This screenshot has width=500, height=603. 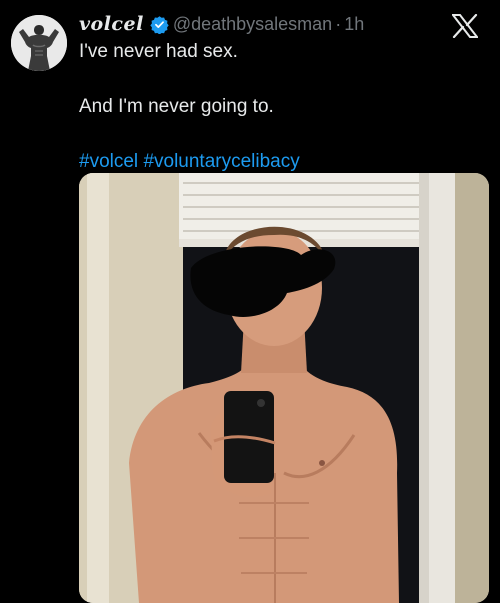 What do you see at coordinates (252, 24) in the screenshot?
I see `handle: @deathbysalesman` at bounding box center [252, 24].